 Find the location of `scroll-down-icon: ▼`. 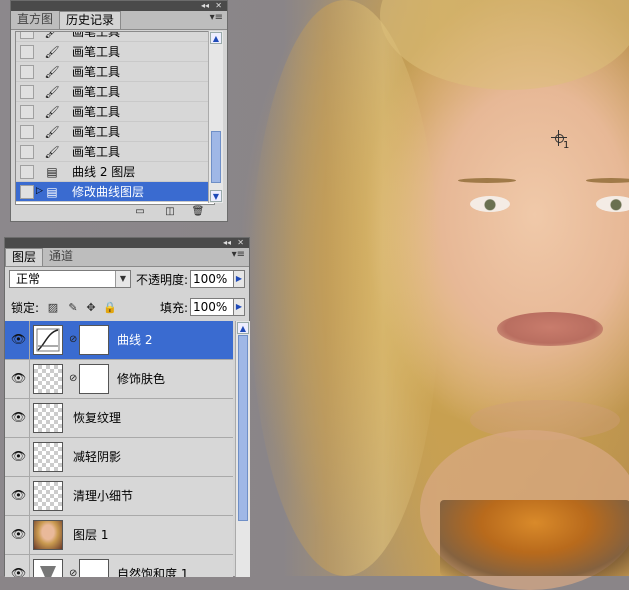

scroll-down-icon: ▼ is located at coordinates (216, 196).